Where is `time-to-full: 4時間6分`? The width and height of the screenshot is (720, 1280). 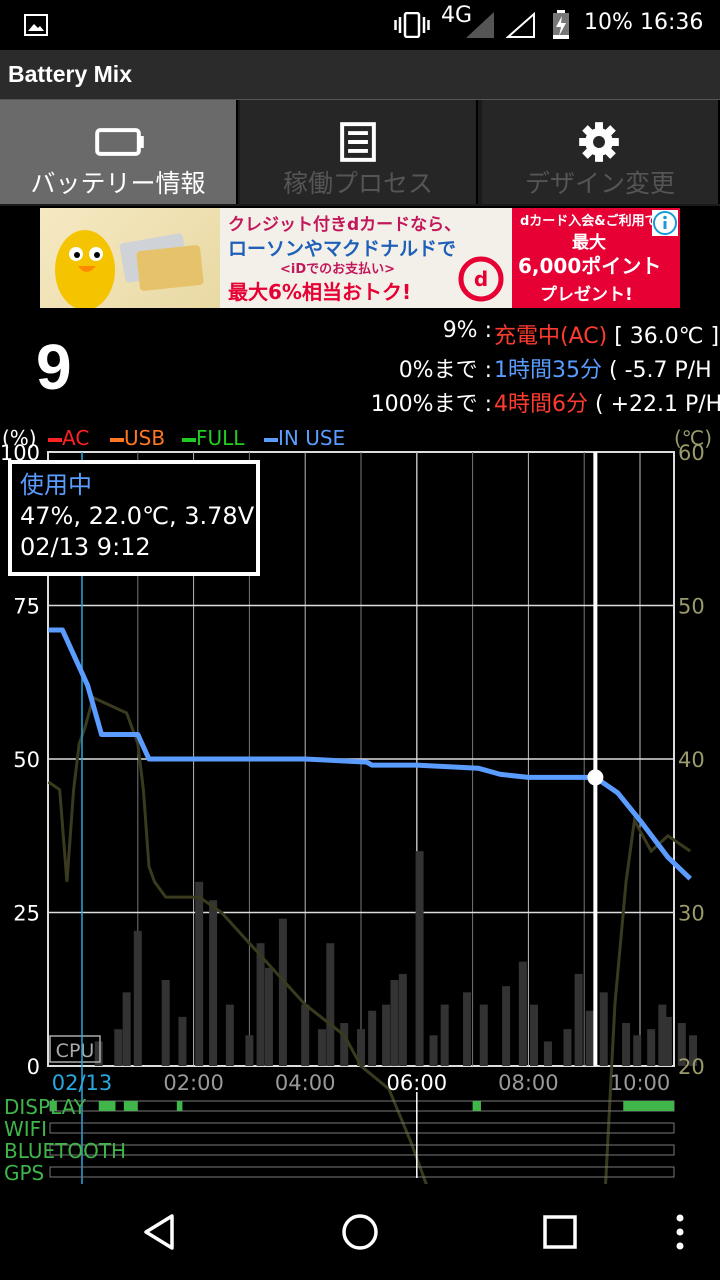 time-to-full: 4時間6分 is located at coordinates (541, 404).